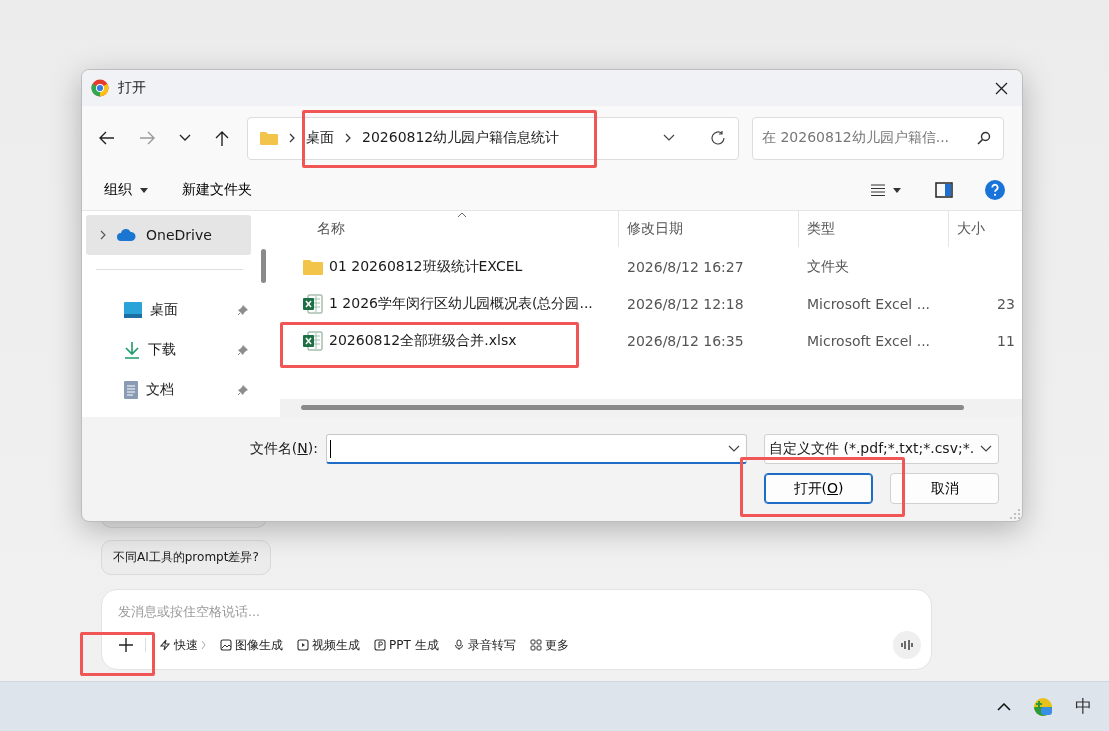 Image resolution: width=1109 pixels, height=731 pixels. I want to click on file-name: 20260812全部班级合并.xlsx, so click(423, 340).